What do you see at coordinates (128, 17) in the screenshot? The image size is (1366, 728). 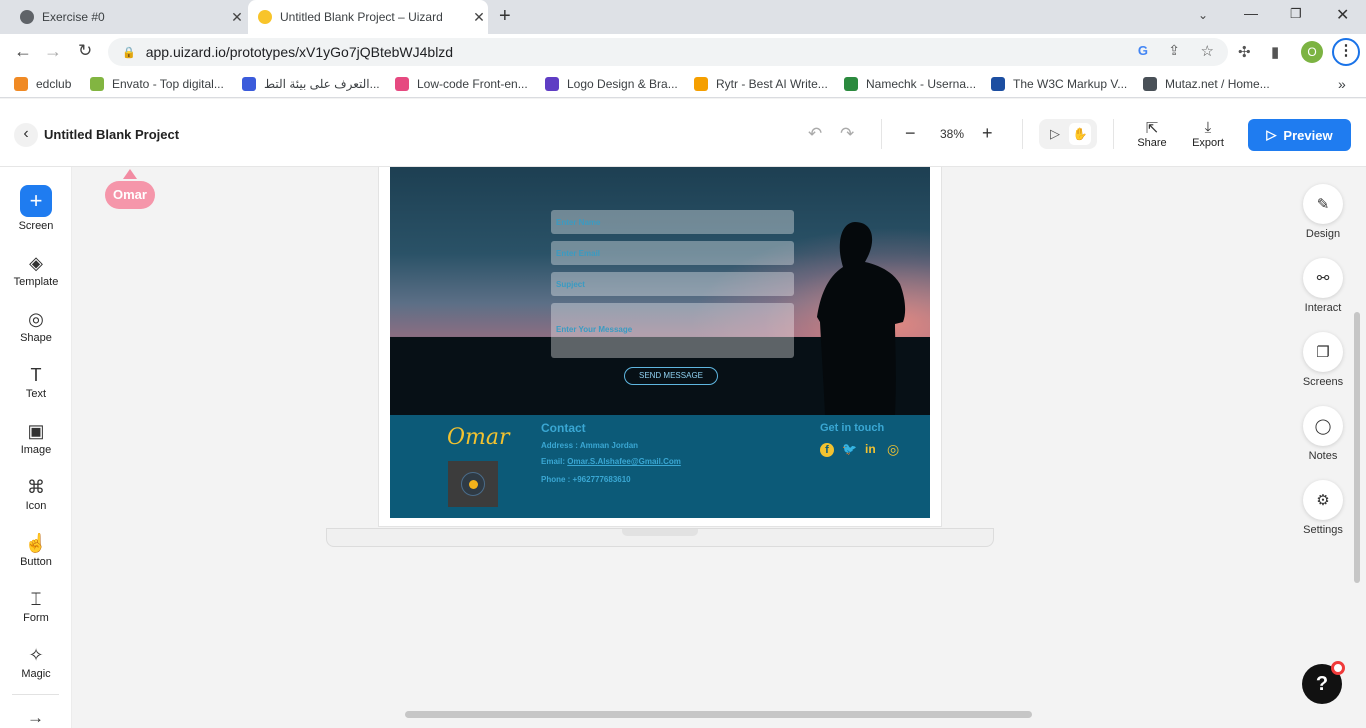 I see `tab-exercise: Exercise #0 ✕` at bounding box center [128, 17].